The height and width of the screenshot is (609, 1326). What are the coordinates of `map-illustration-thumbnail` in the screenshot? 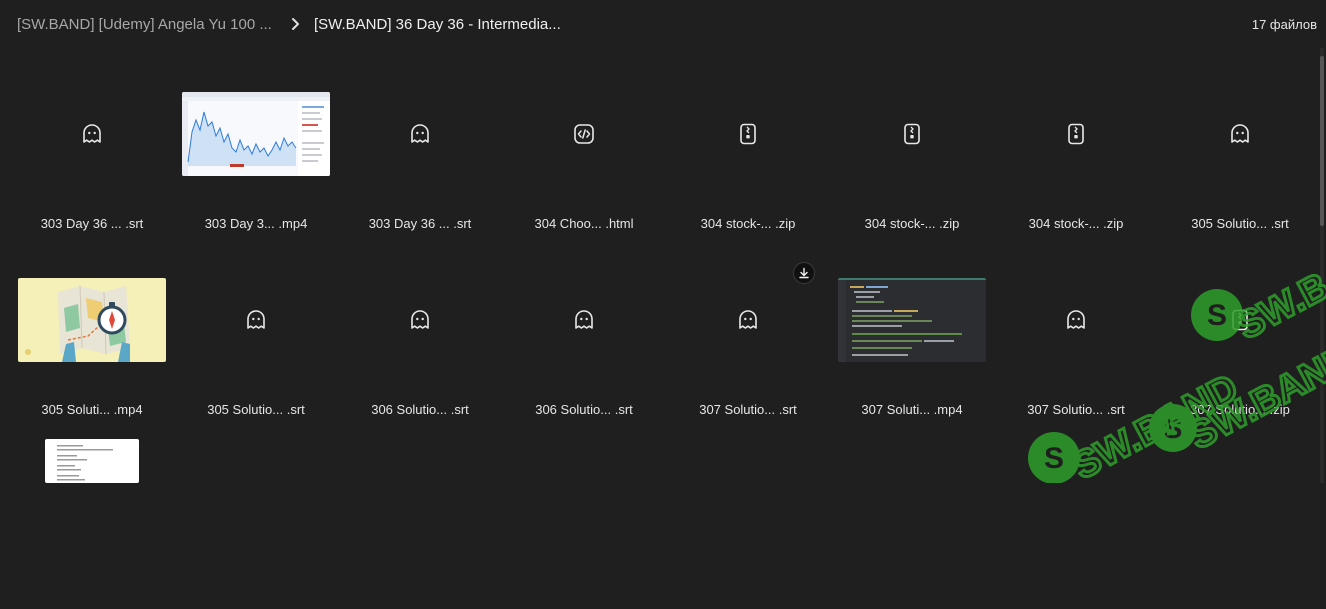 It's located at (92, 320).